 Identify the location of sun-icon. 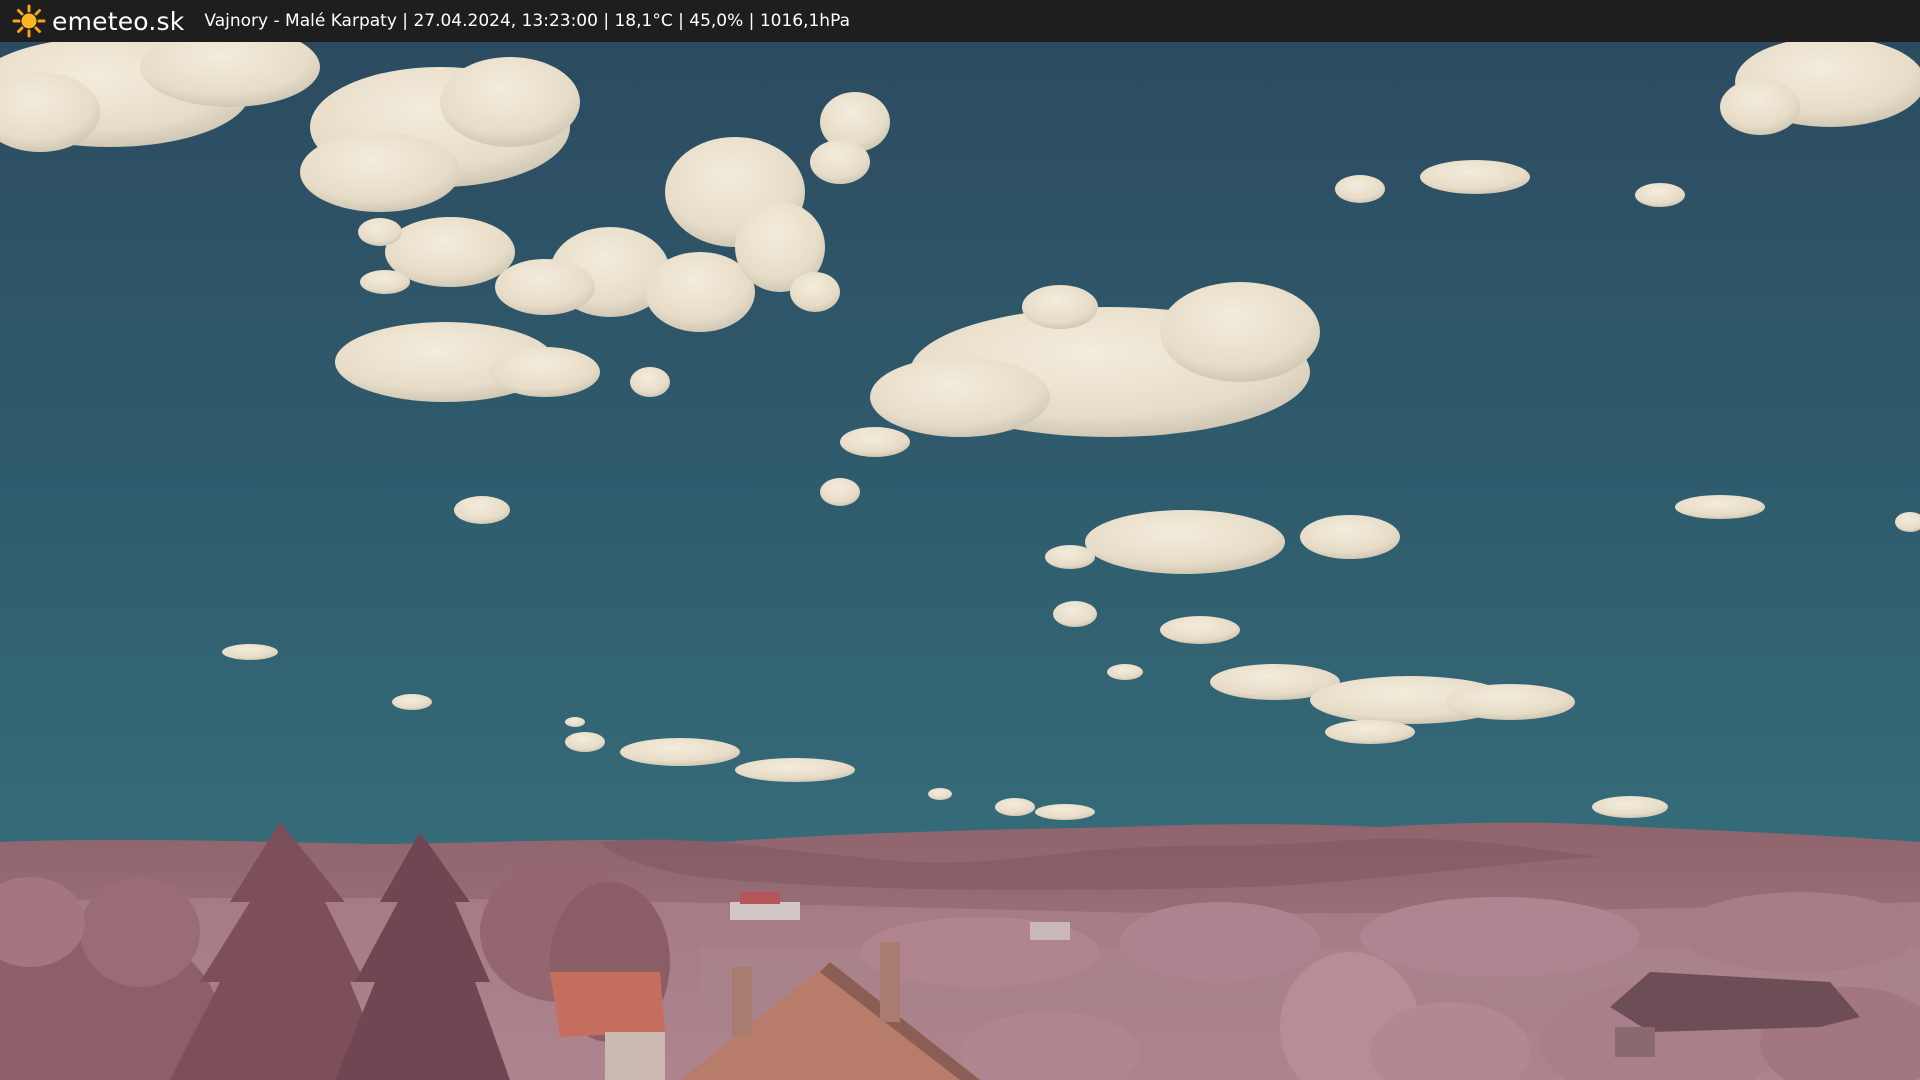
(29, 21).